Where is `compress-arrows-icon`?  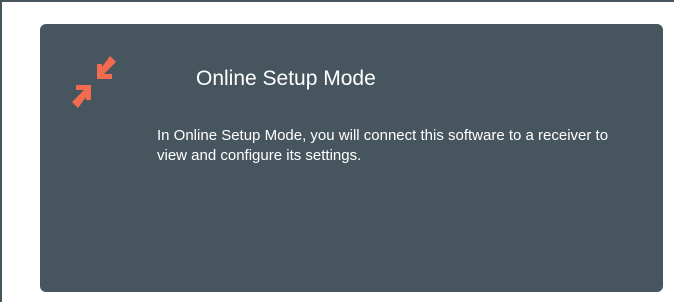
compress-arrows-icon is located at coordinates (94, 82).